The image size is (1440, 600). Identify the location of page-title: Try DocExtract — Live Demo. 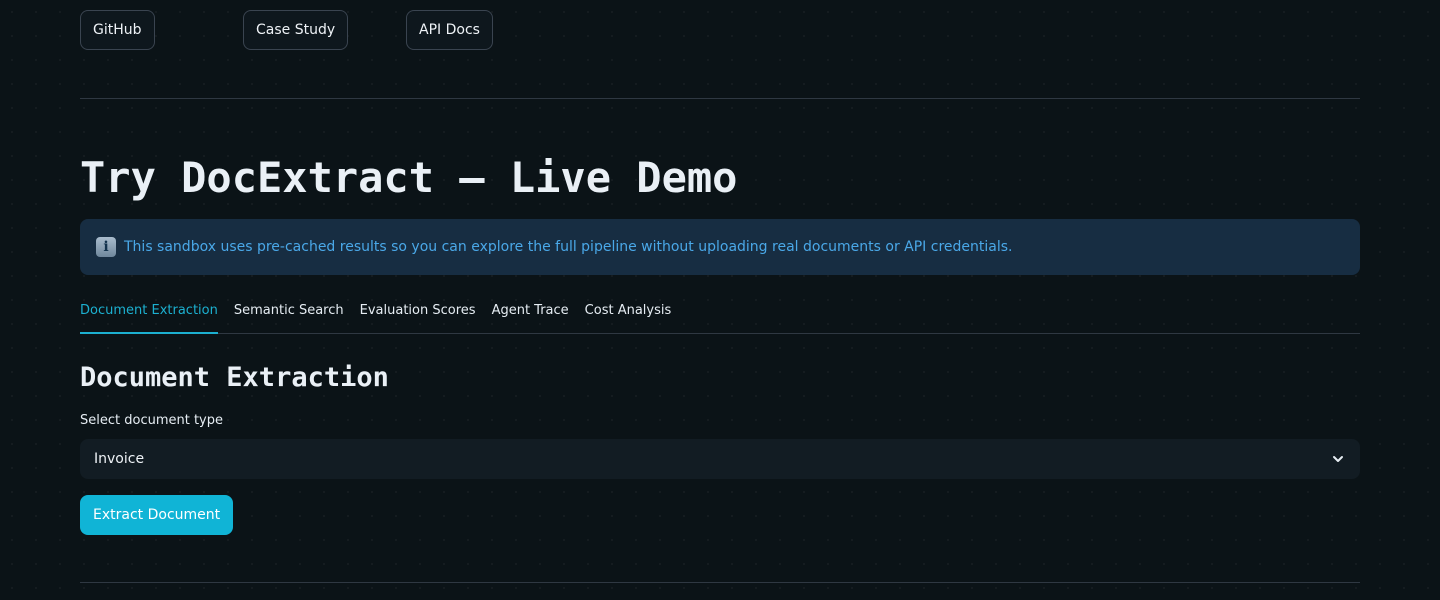
(409, 177).